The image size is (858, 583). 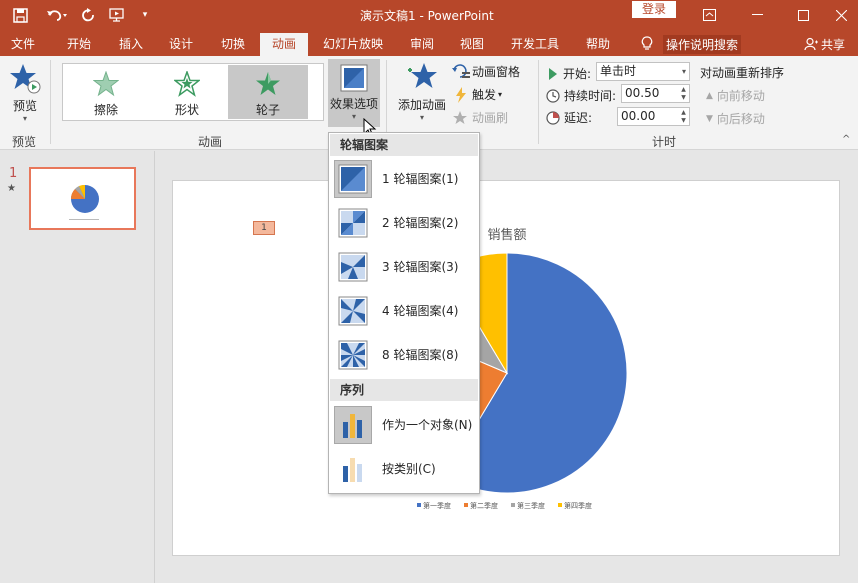 I want to click on login-button: 登录, so click(x=654, y=9).